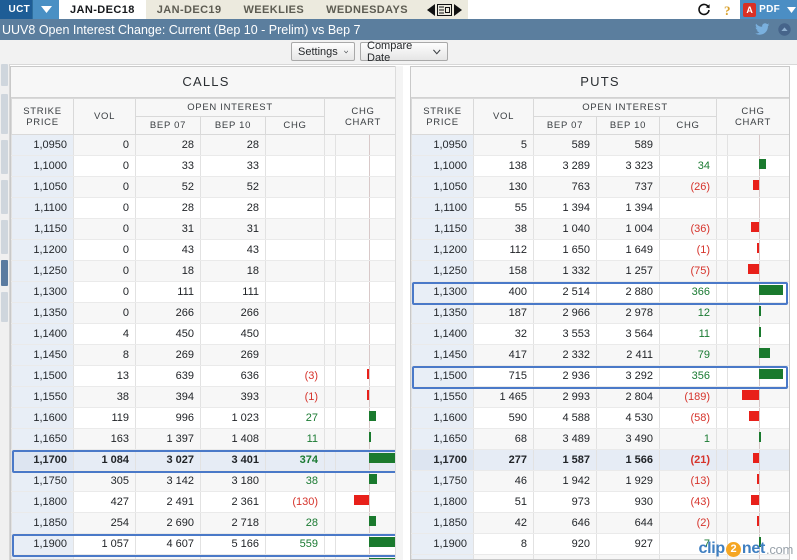 The height and width of the screenshot is (560, 797). What do you see at coordinates (372, 521) in the screenshot?
I see `chart-bar-positive` at bounding box center [372, 521].